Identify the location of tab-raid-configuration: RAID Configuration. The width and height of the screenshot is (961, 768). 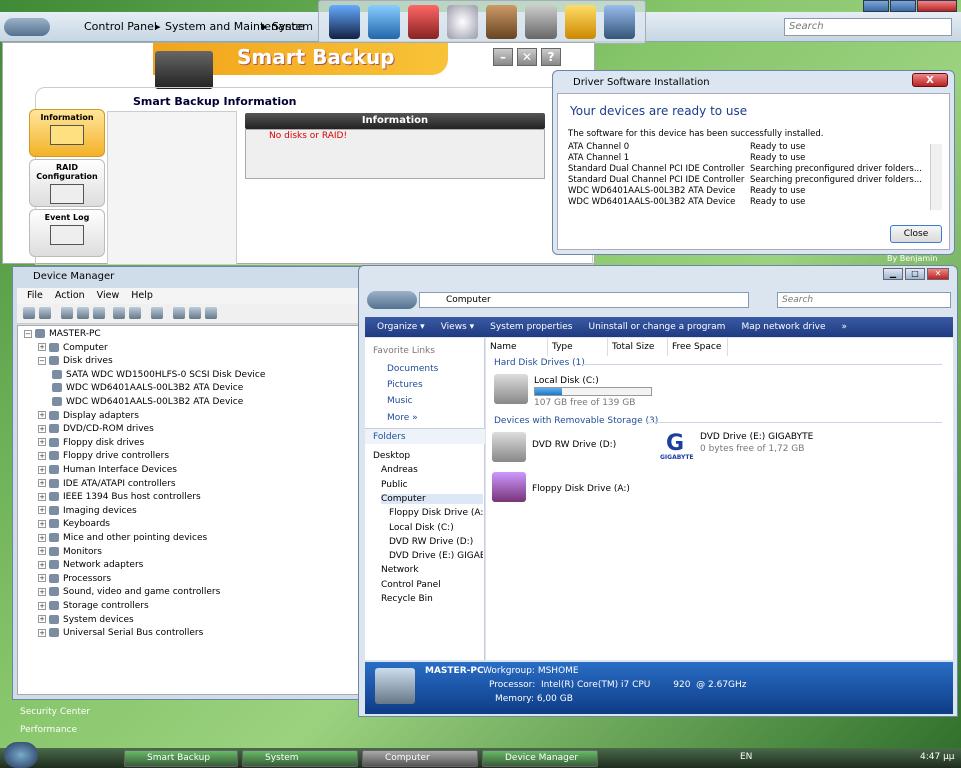
(67, 183).